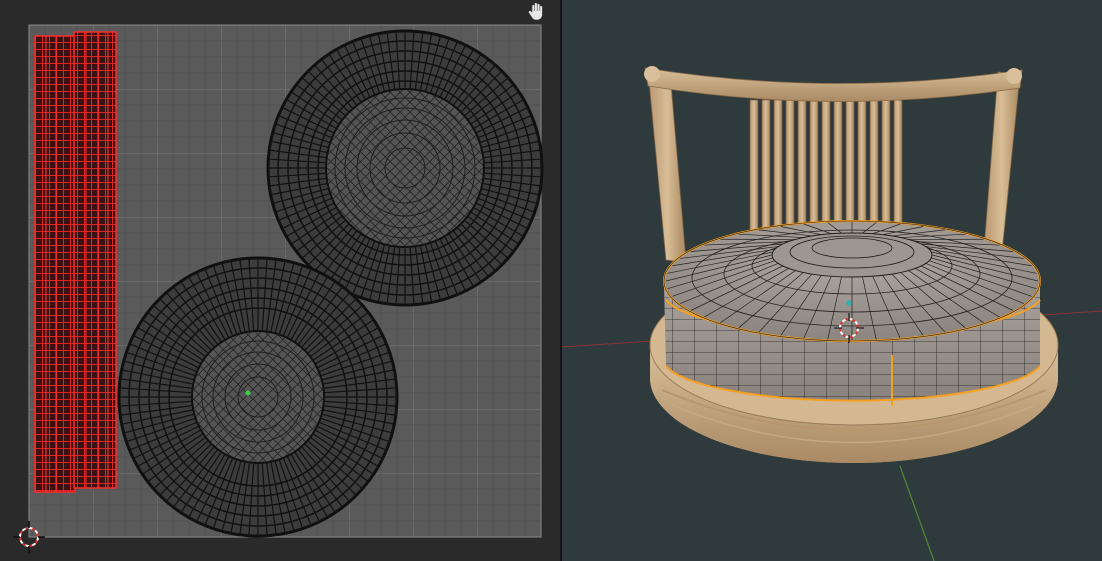  I want to click on chair-top-rail, so click(833, 84).